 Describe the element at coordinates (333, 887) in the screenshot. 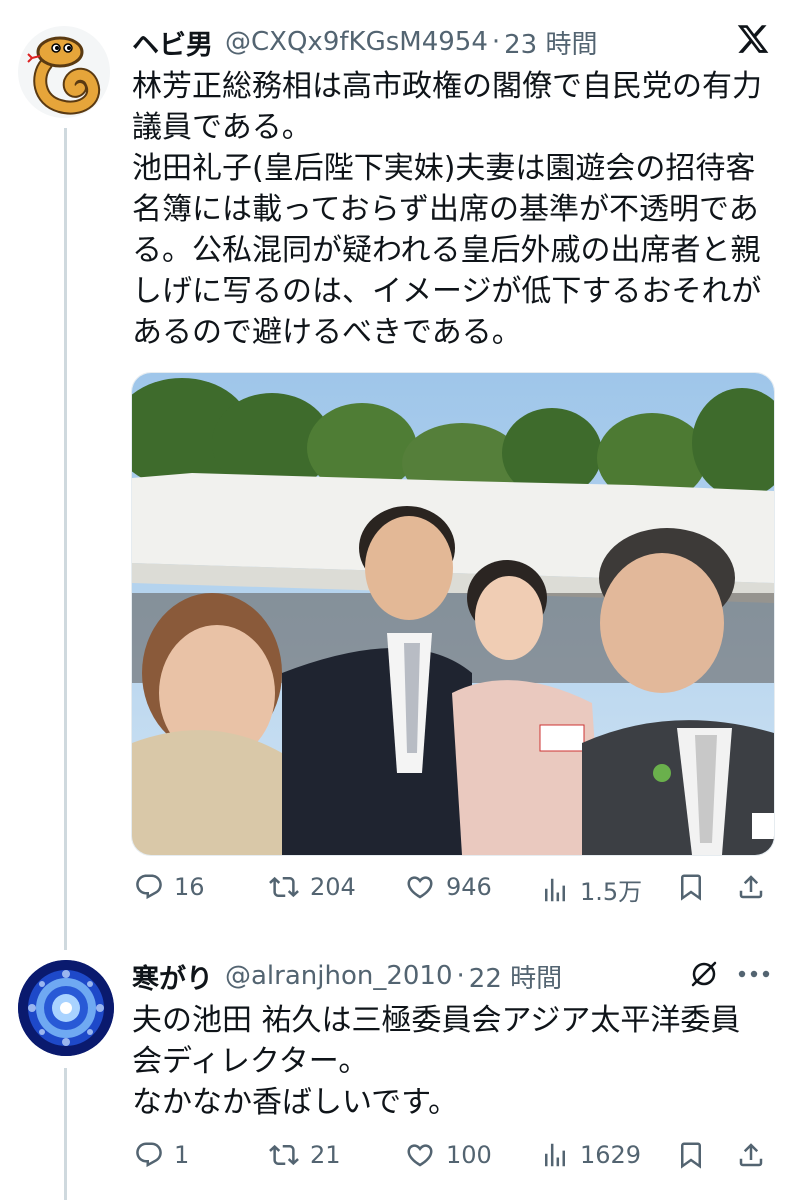

I see `repost-count: 204` at that location.